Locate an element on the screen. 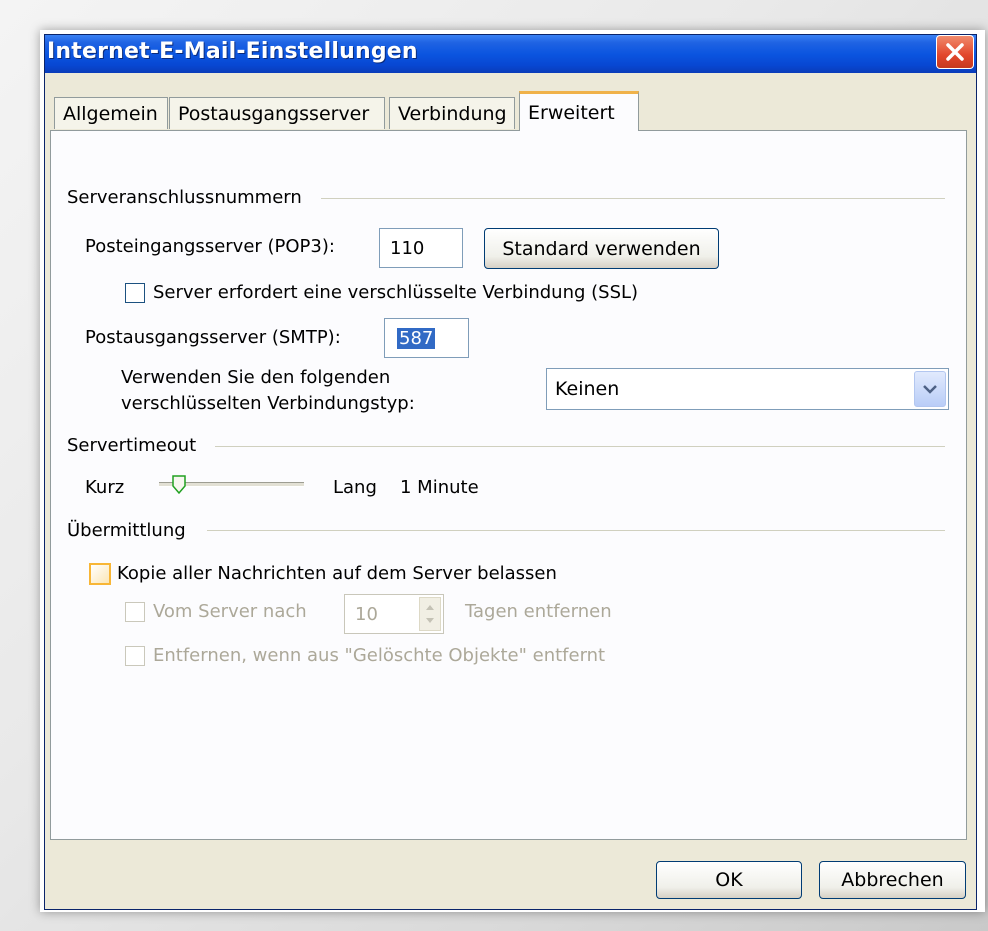 The width and height of the screenshot is (988, 931). tab-erweitert: Erweitert is located at coordinates (579, 111).